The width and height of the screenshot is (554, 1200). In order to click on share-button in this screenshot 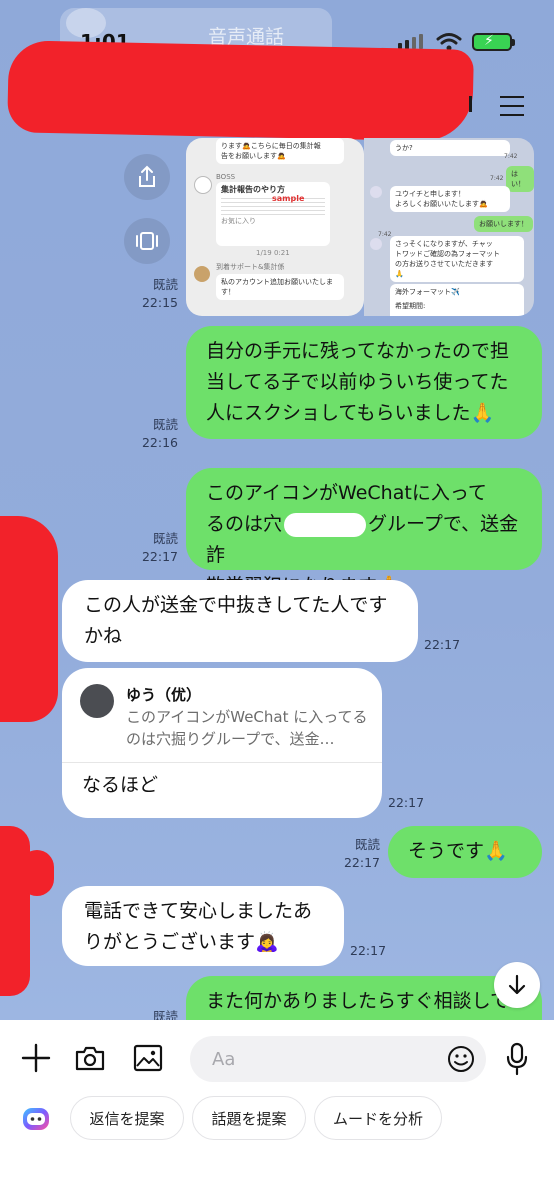, I will do `click(147, 177)`.